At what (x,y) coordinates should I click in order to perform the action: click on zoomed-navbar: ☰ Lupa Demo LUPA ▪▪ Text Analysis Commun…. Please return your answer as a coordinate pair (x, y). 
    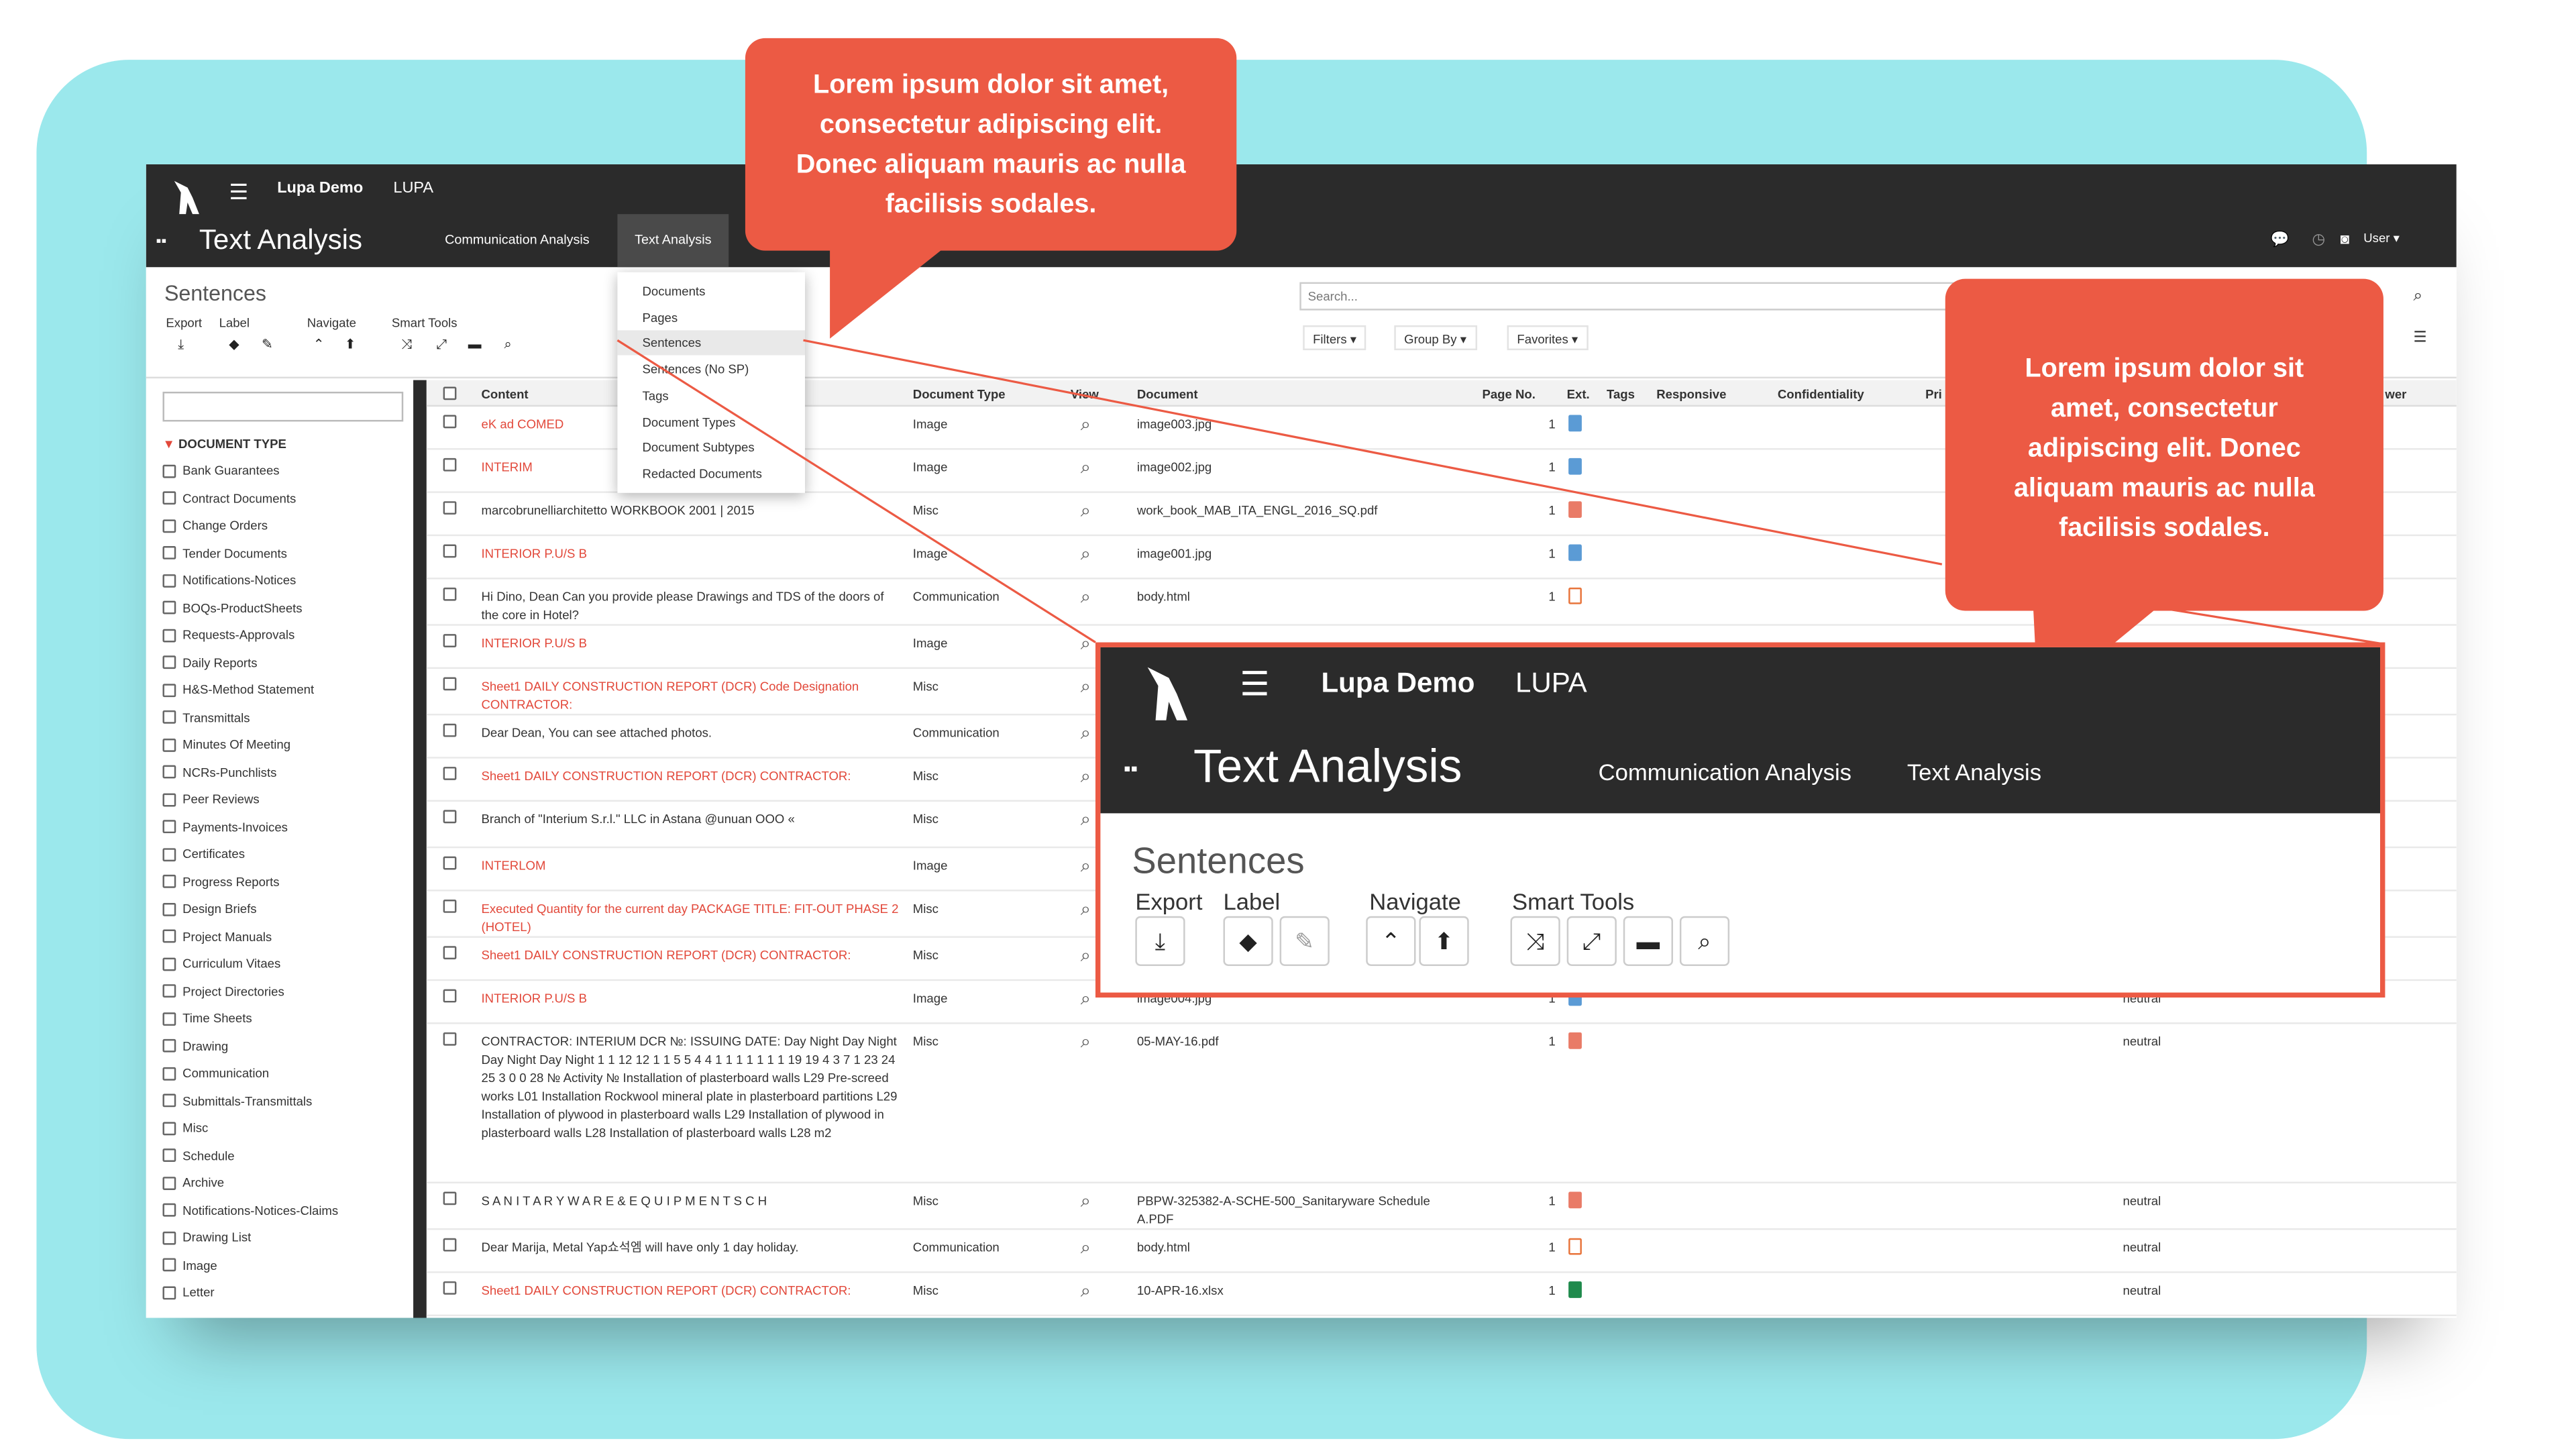
    Looking at the image, I should click on (1740, 730).